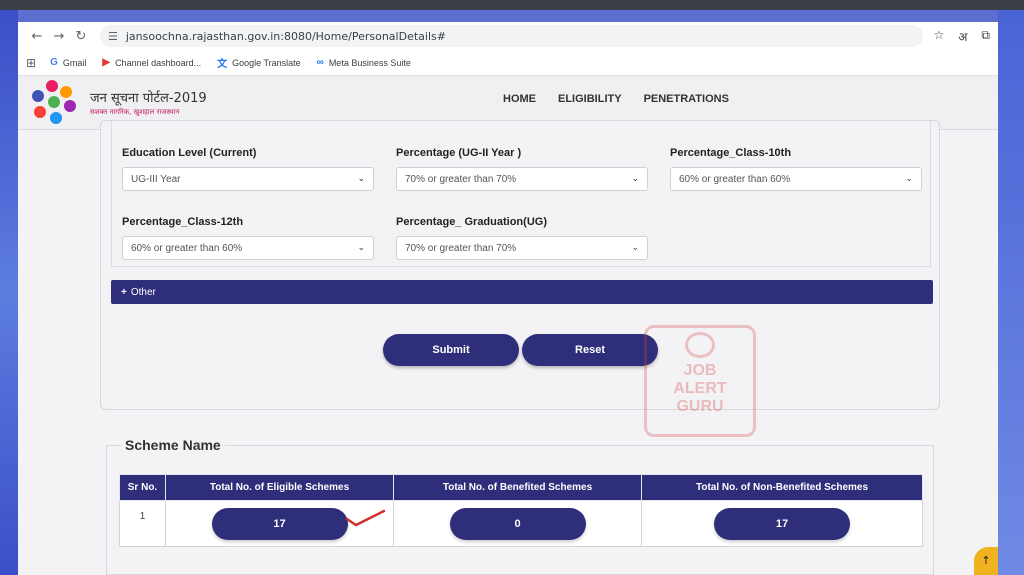  Describe the element at coordinates (700, 406) in the screenshot. I see `watermark-line: GURU` at that location.